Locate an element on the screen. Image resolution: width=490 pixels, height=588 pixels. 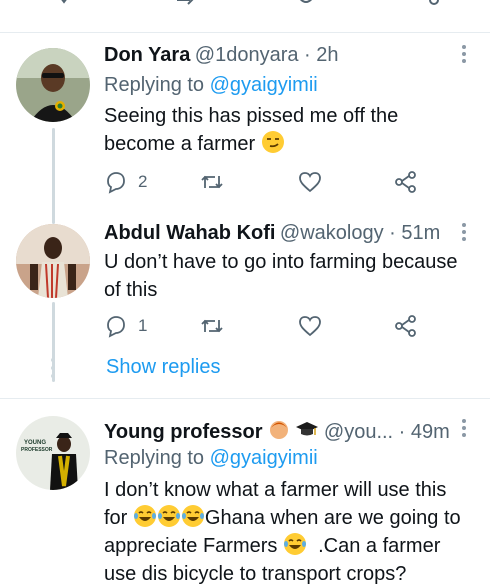
author-handle: @1donyara is located at coordinates (247, 55).